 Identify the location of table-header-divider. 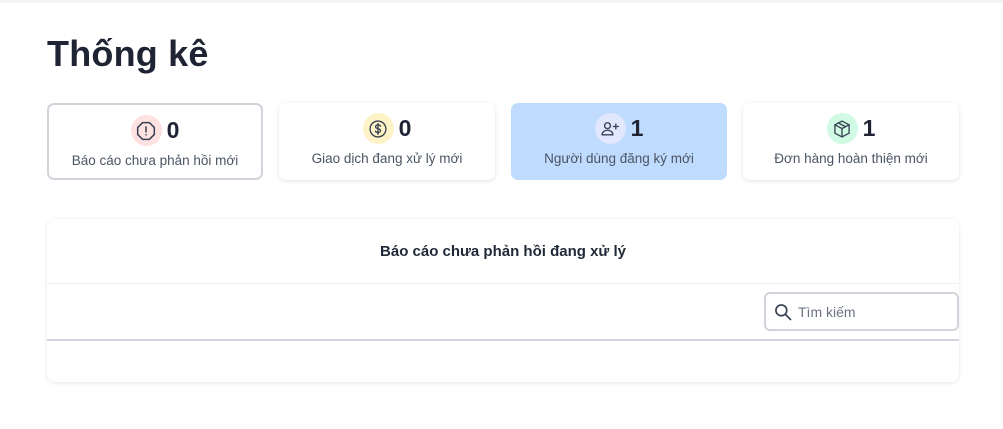
(503, 340).